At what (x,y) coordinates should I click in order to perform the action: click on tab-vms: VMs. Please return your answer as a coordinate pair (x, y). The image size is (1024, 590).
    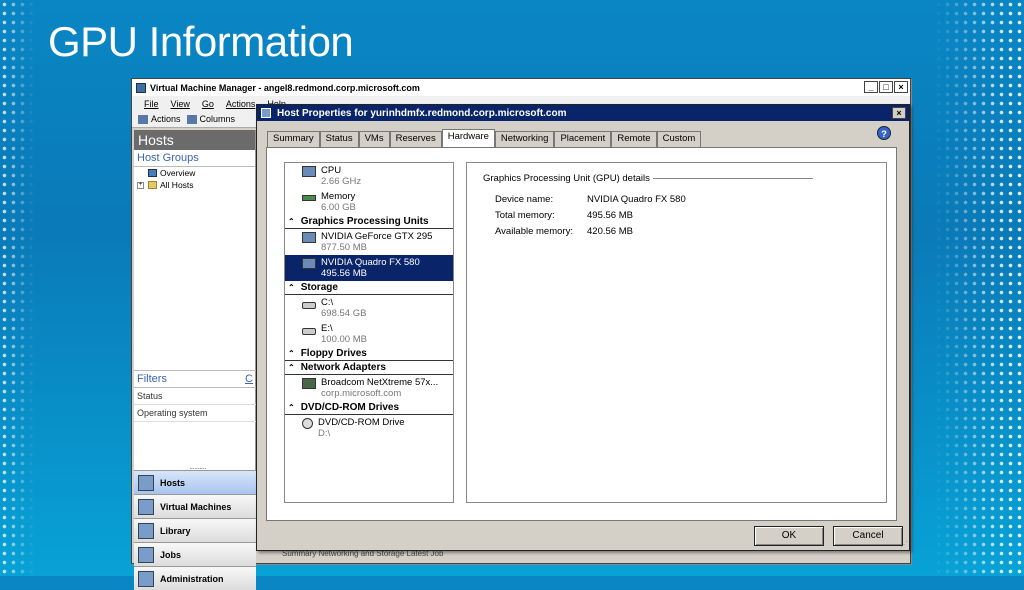
    Looking at the image, I should click on (374, 139).